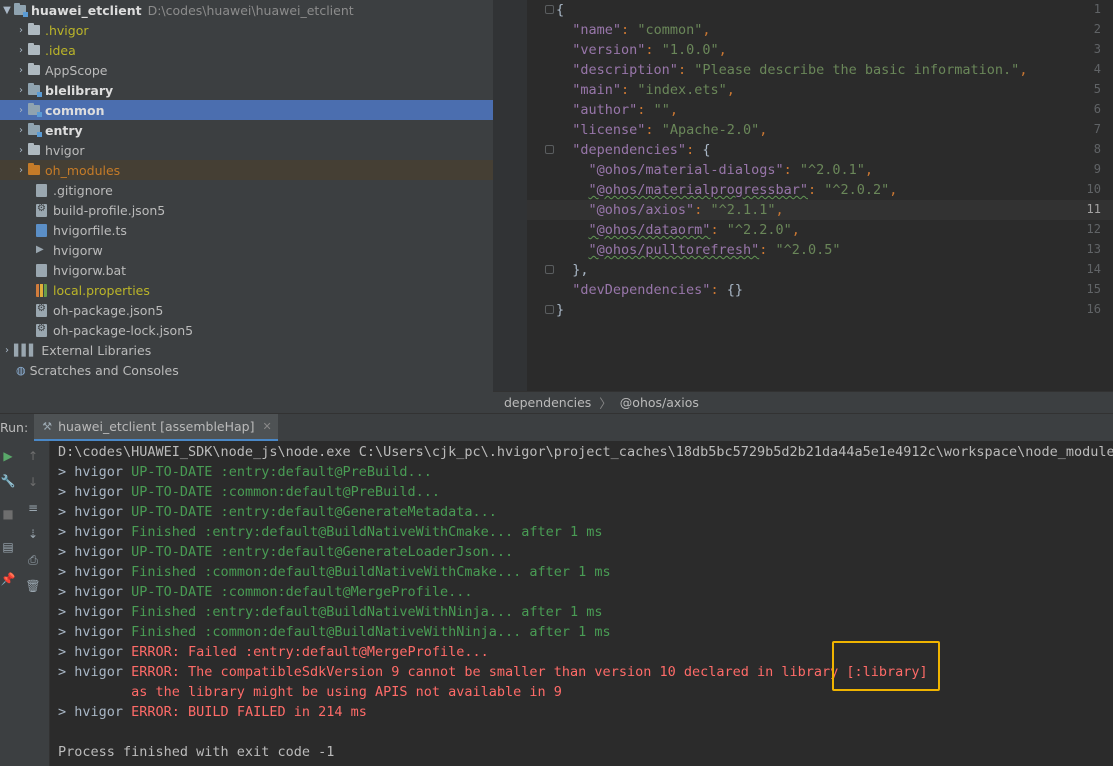  I want to click on hammer-icon: ⚒, so click(47, 426).